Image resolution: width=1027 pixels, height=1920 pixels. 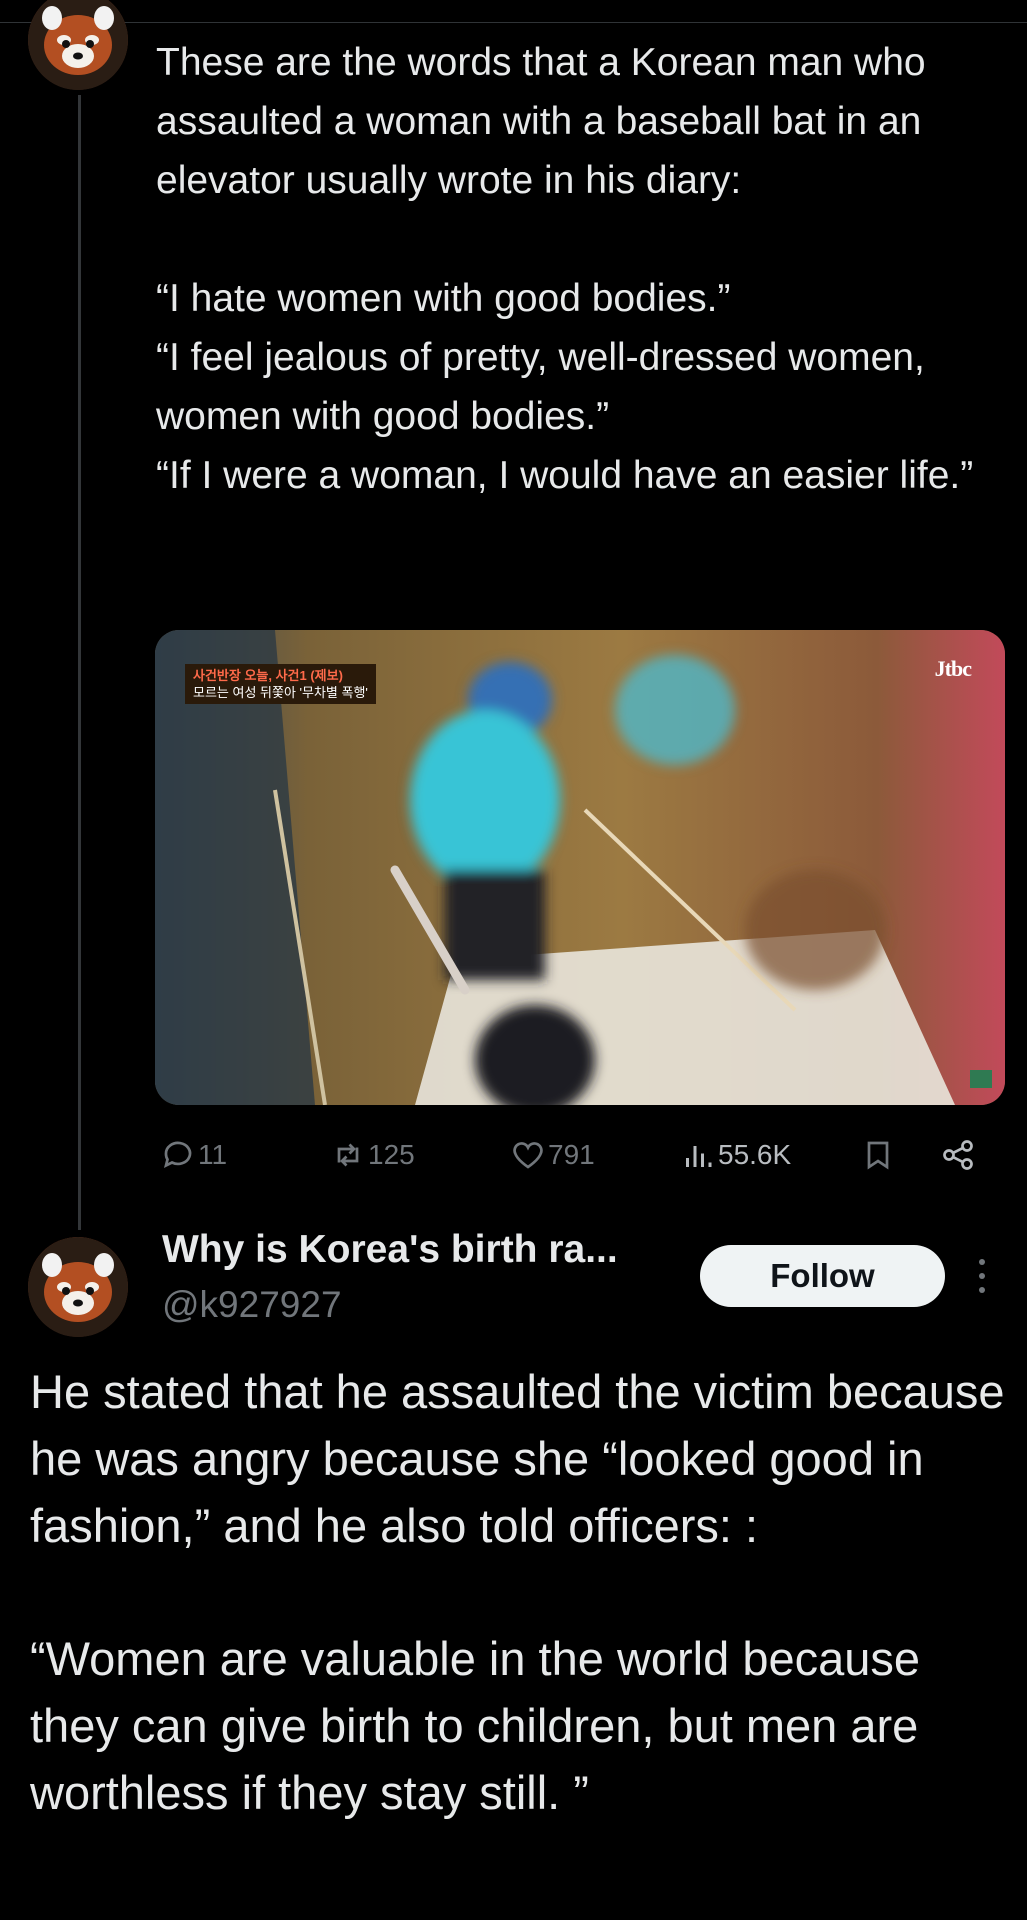 What do you see at coordinates (252, 1305) in the screenshot?
I see `author-handle: @k927927` at bounding box center [252, 1305].